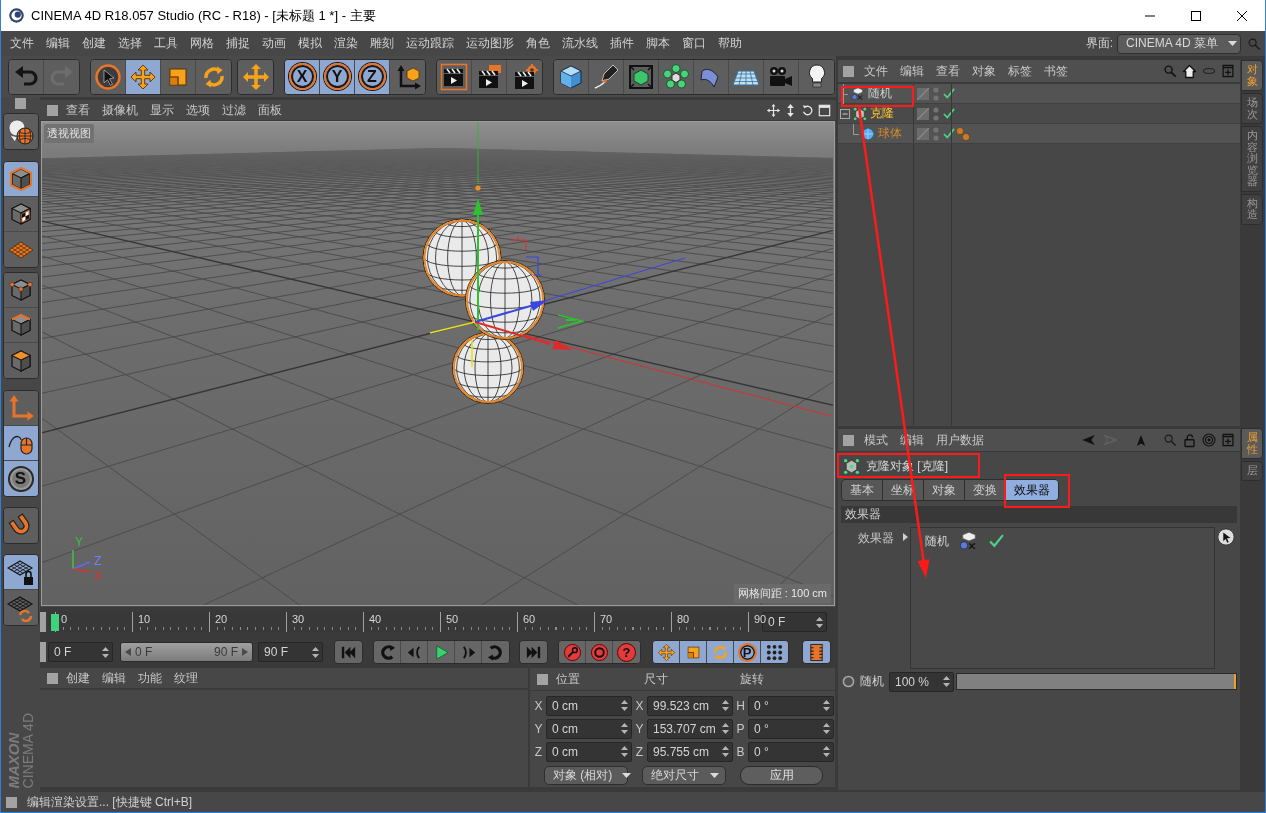  I want to click on column-header: 旋转, so click(752, 679).